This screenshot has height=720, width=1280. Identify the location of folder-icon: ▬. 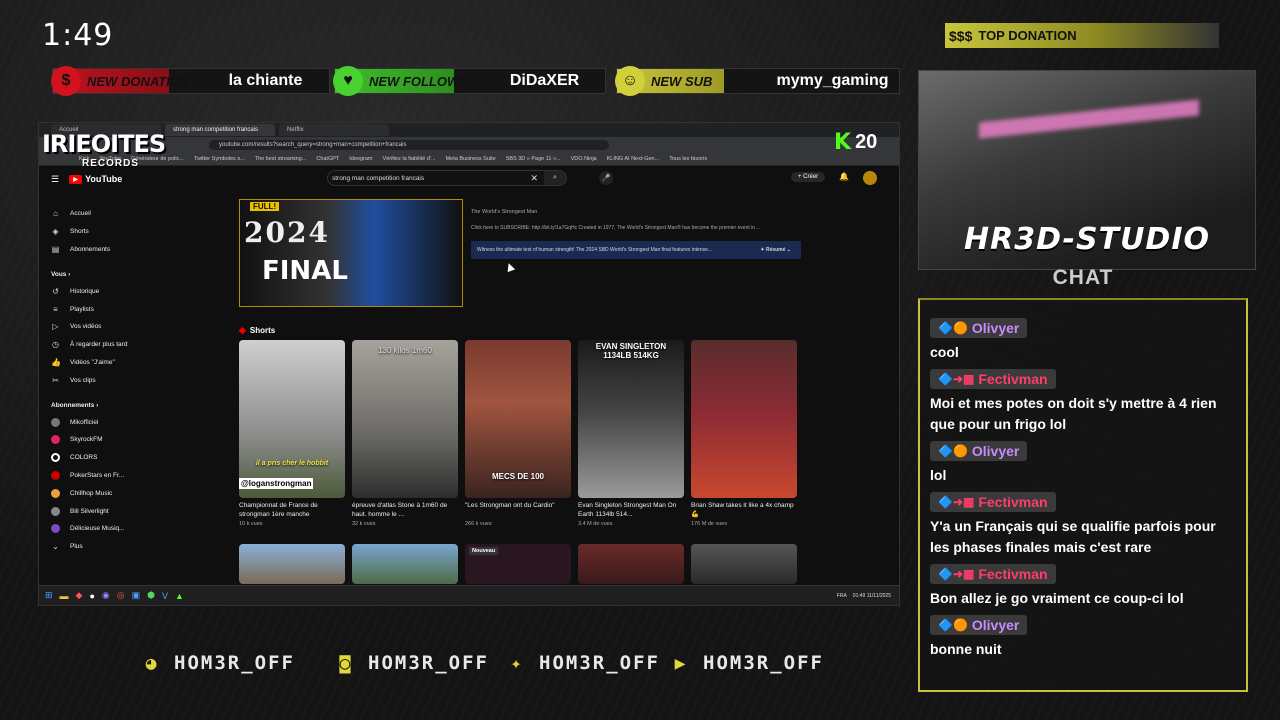
(64, 596).